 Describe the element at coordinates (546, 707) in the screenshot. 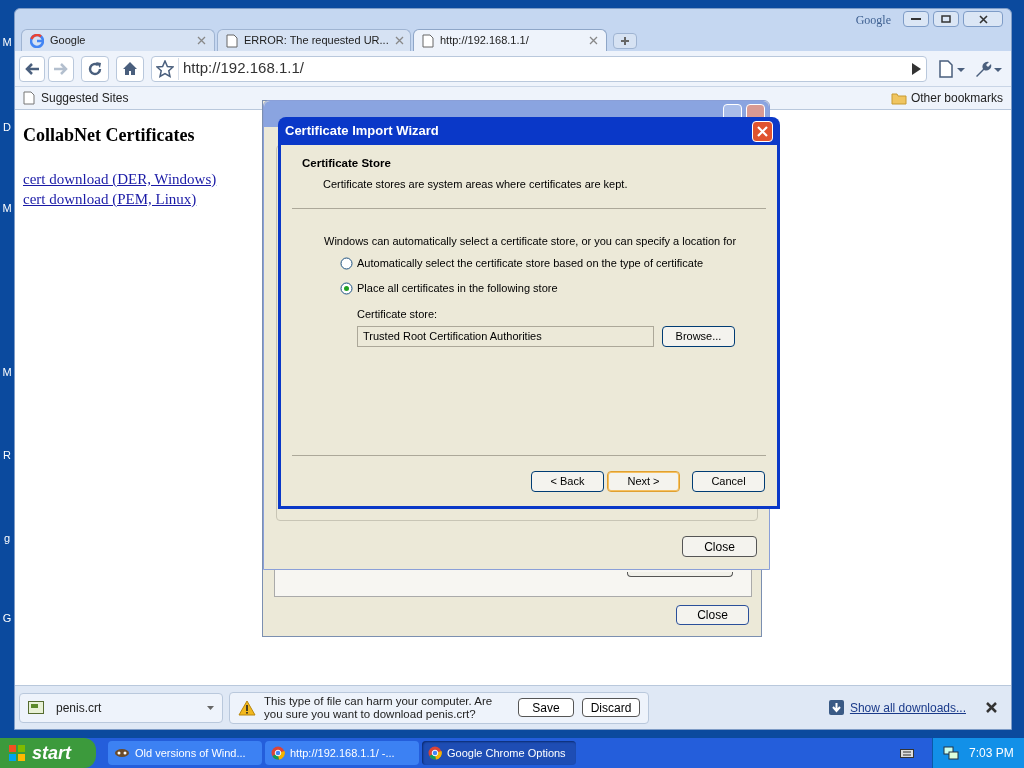

I see `save-button: Save` at that location.